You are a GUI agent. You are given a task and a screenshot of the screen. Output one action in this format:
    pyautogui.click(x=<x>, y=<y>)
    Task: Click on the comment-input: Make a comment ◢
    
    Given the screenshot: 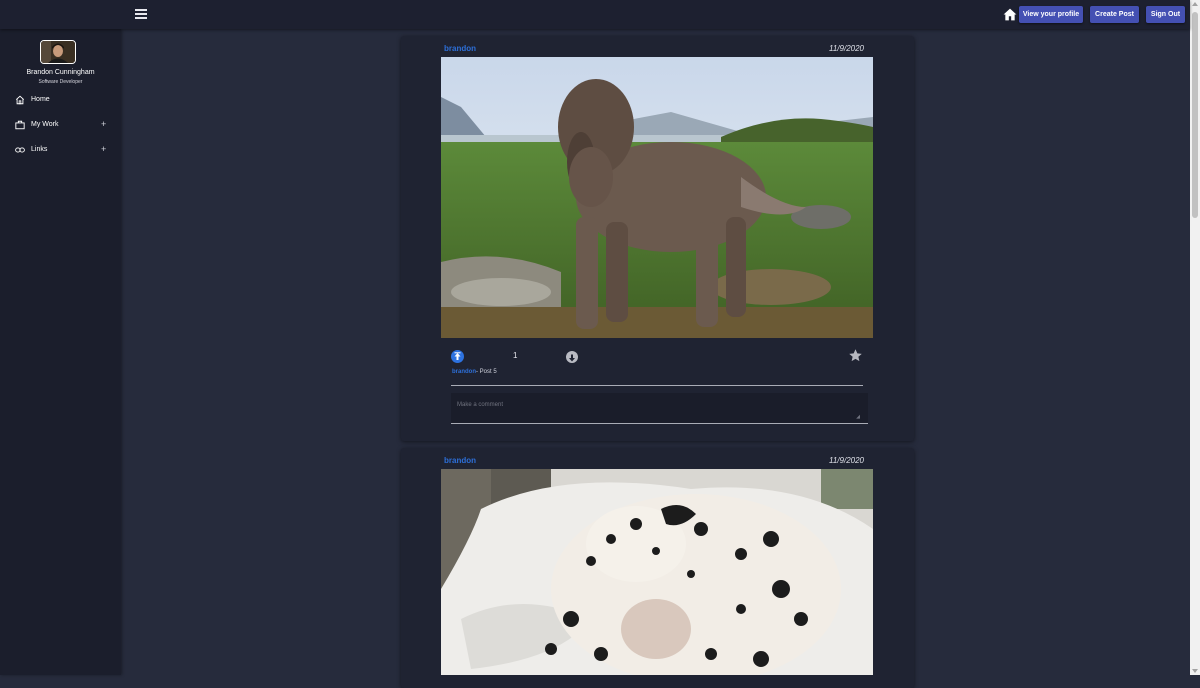 What is the action you would take?
    pyautogui.click(x=659, y=408)
    